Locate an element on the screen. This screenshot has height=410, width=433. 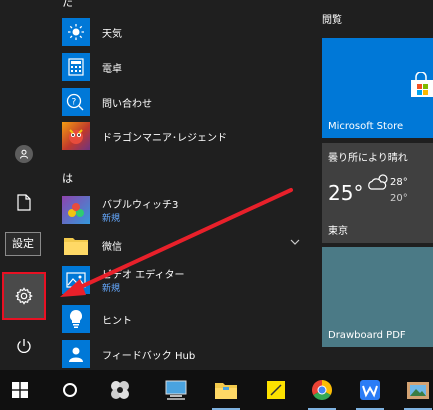
start-menu-rail: 設定 is located at coordinates (24, 185).